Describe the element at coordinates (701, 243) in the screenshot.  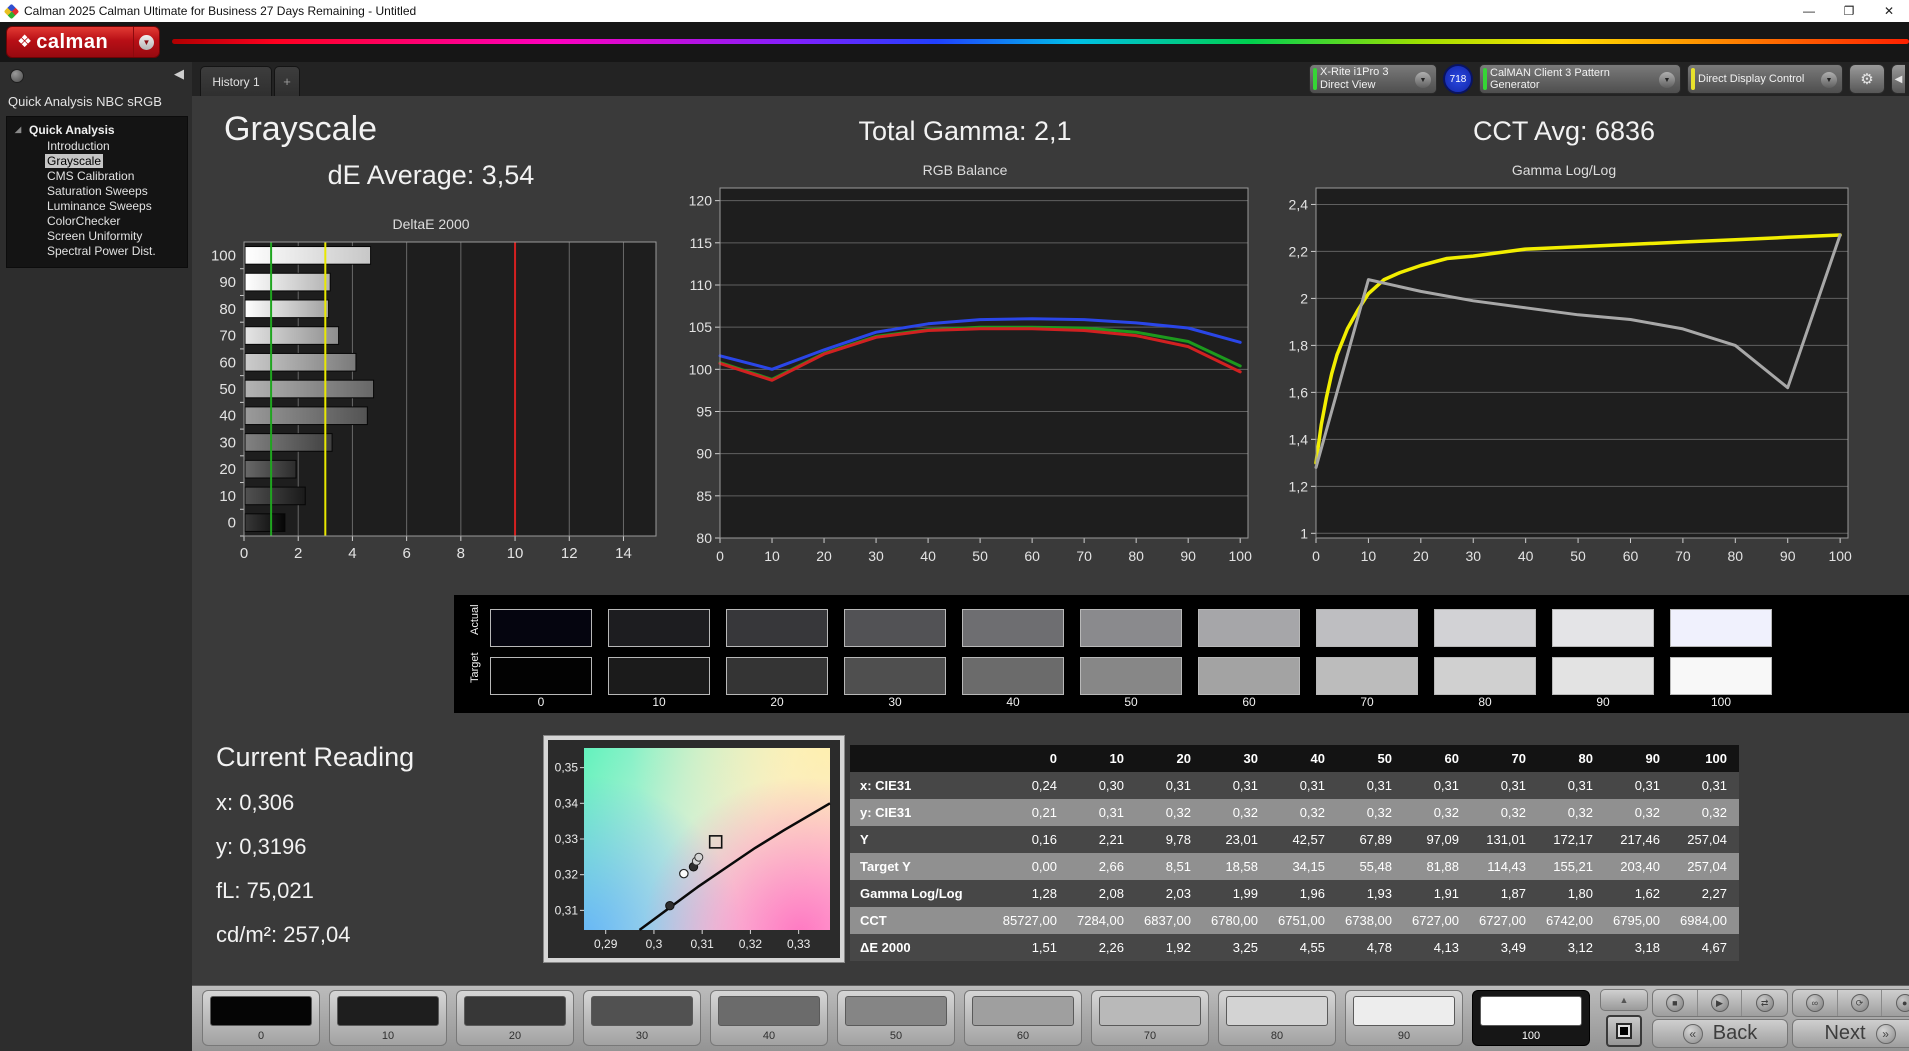
I see `svg-text: 115` at that location.